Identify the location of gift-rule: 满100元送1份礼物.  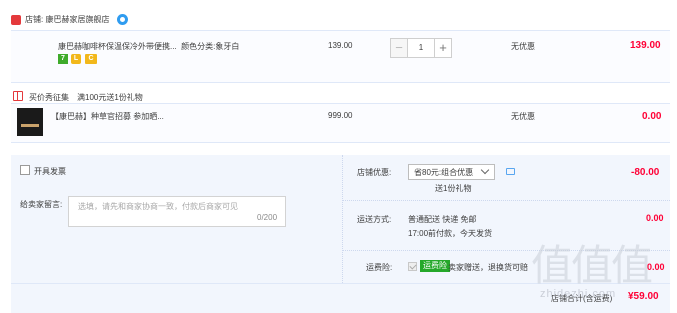
(110, 97).